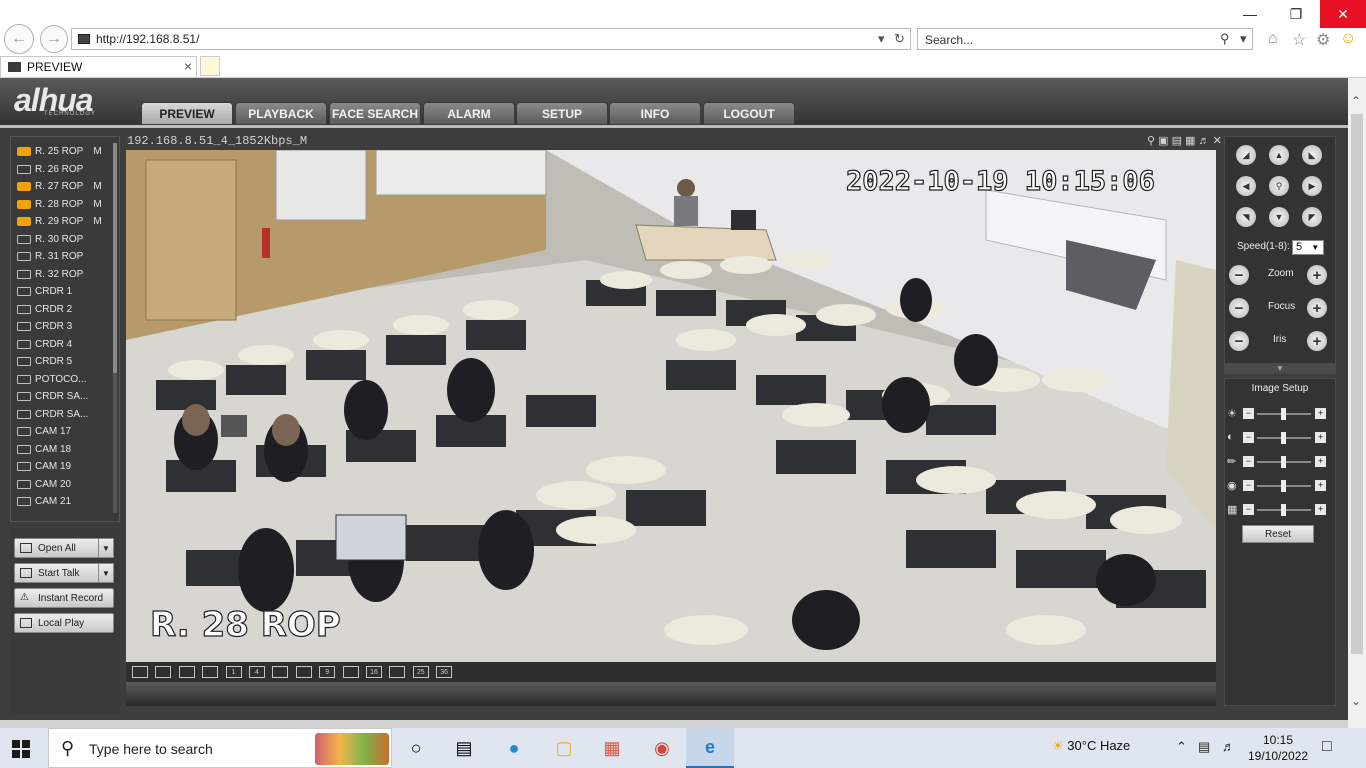 This screenshot has height=768, width=1366. I want to click on channel-item: CAM 19, so click(65, 467).